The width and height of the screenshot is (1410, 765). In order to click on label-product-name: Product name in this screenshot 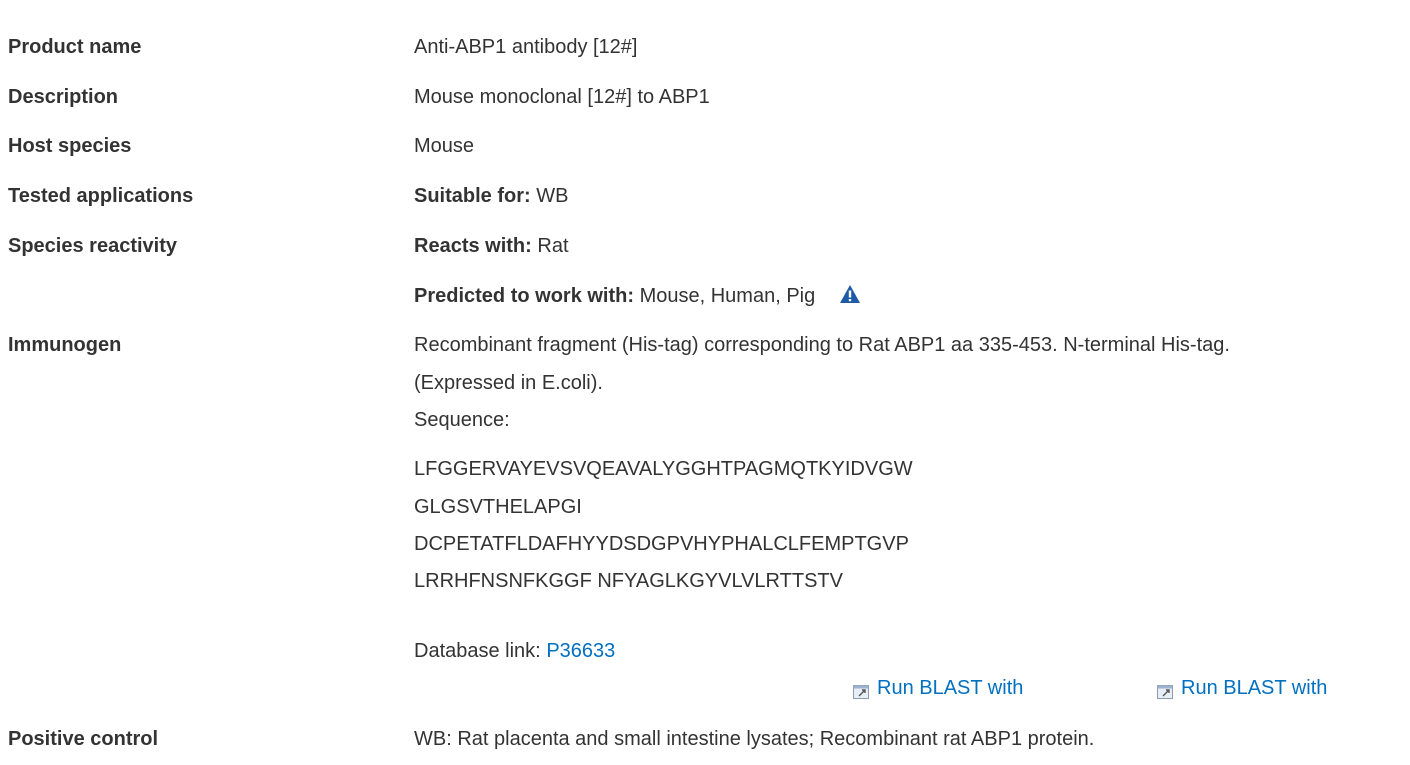, I will do `click(75, 47)`.